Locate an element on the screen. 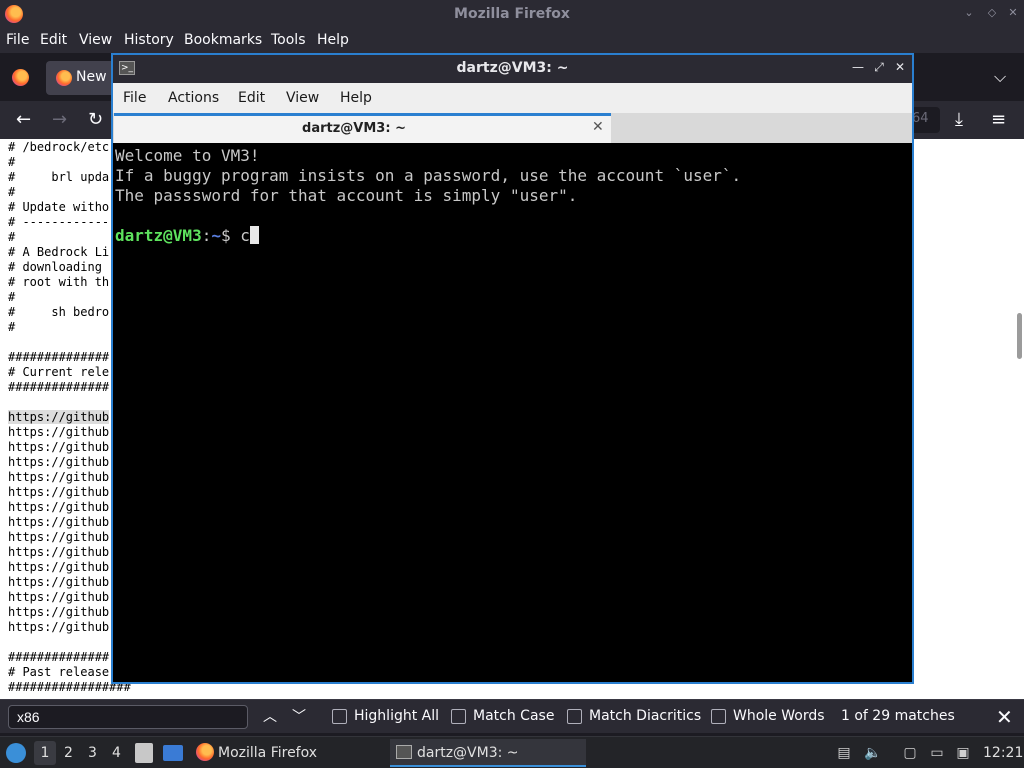 The height and width of the screenshot is (768, 1024). page-text-line: # root with th is located at coordinates (59, 282).